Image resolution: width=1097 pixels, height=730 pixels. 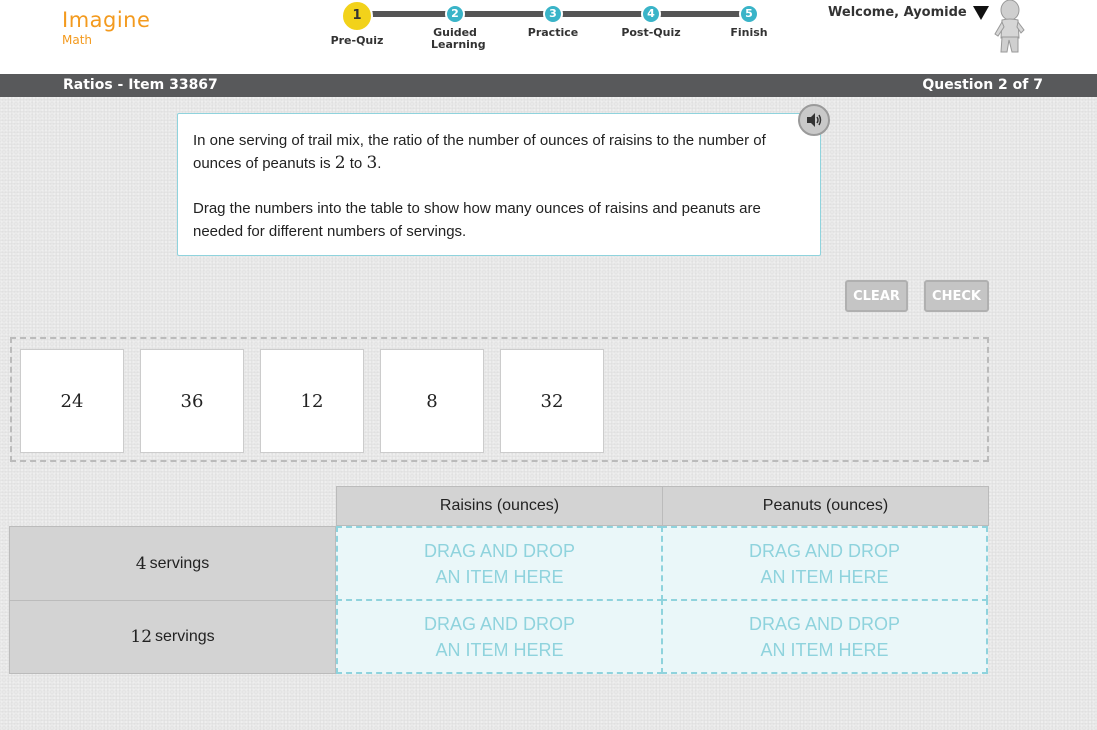 I want to click on welcome-text: Welcome, Ayomide, so click(x=897, y=12).